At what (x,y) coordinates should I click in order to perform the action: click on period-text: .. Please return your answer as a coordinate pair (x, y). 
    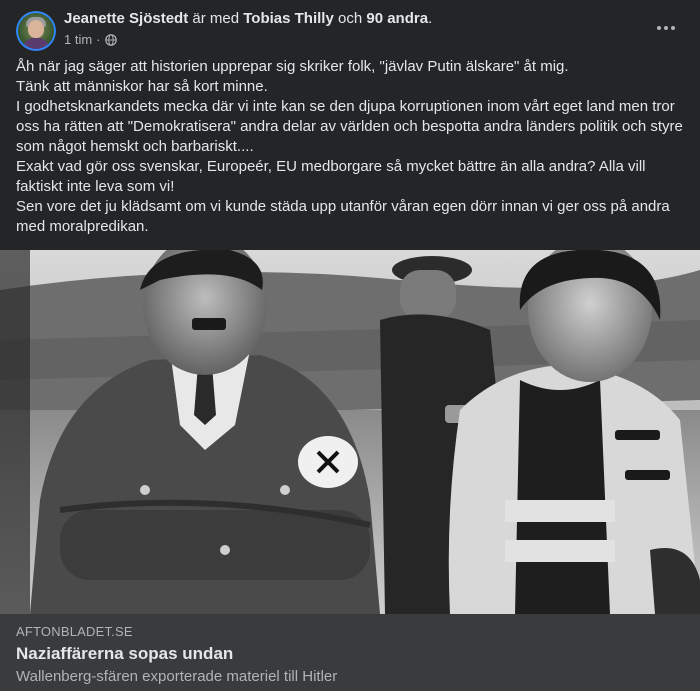
    Looking at the image, I should click on (430, 18).